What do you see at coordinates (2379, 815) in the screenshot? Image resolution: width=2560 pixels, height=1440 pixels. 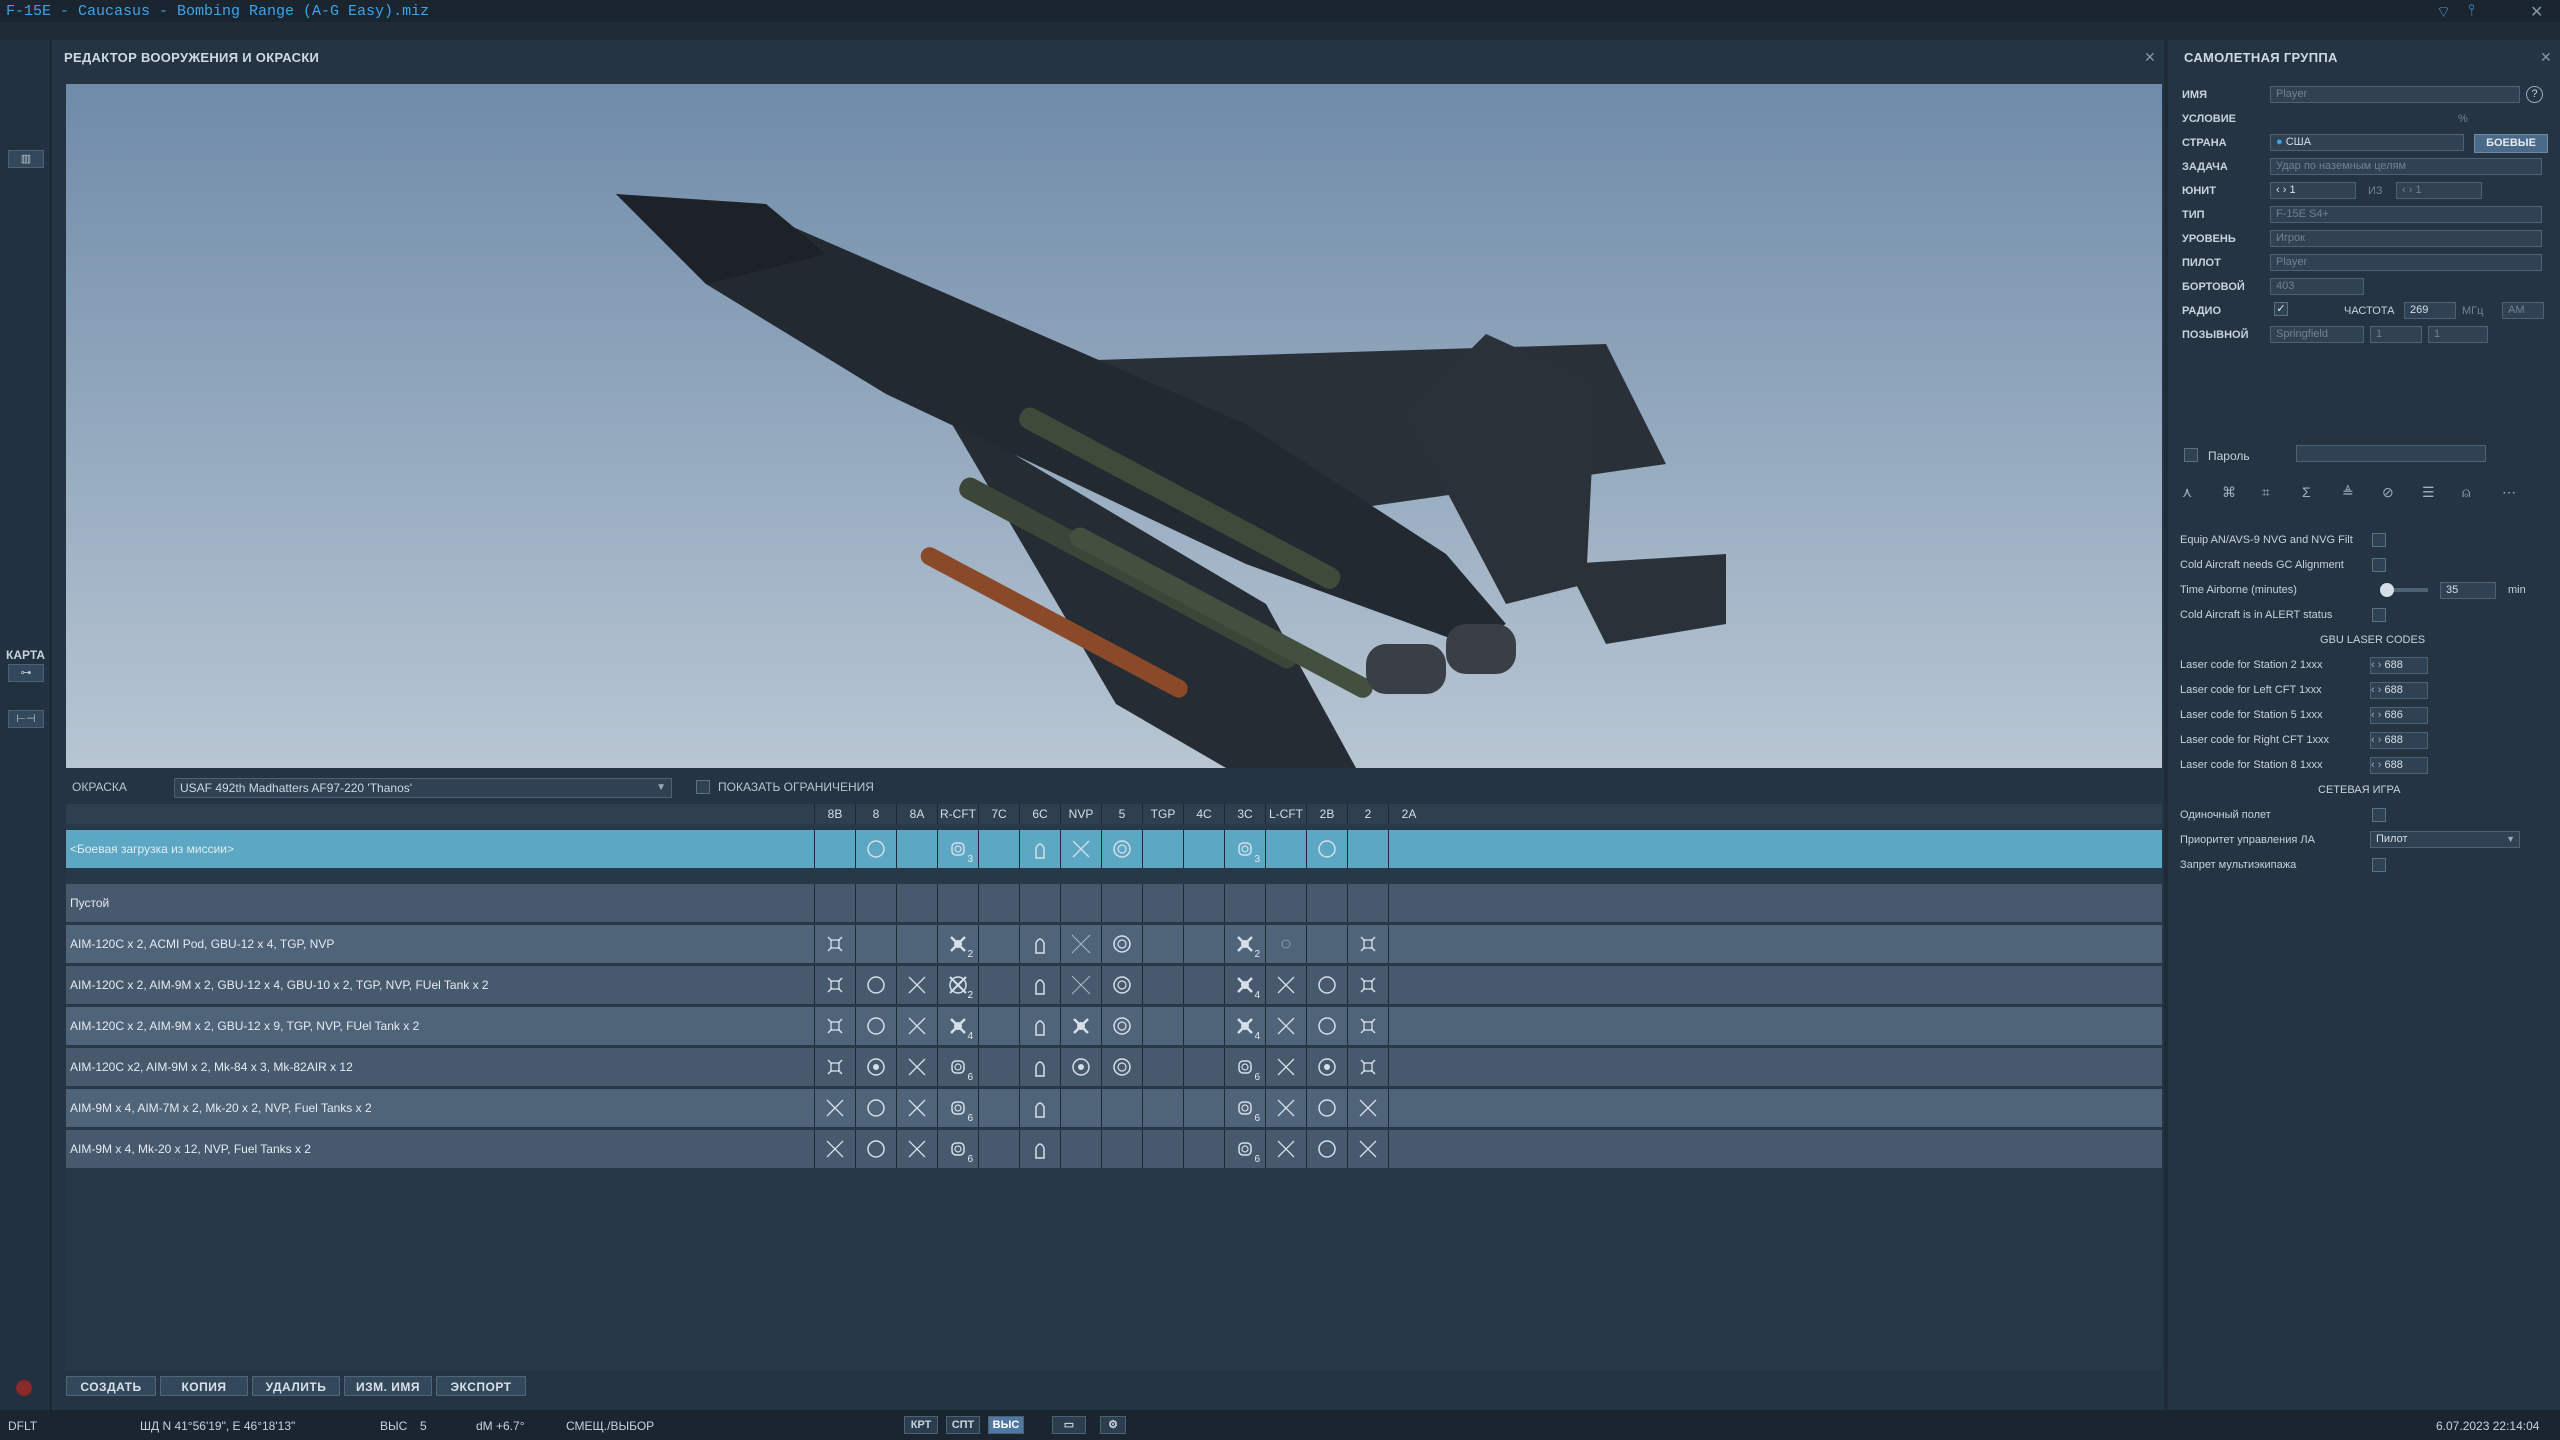 I see `single-flight-checkbox` at bounding box center [2379, 815].